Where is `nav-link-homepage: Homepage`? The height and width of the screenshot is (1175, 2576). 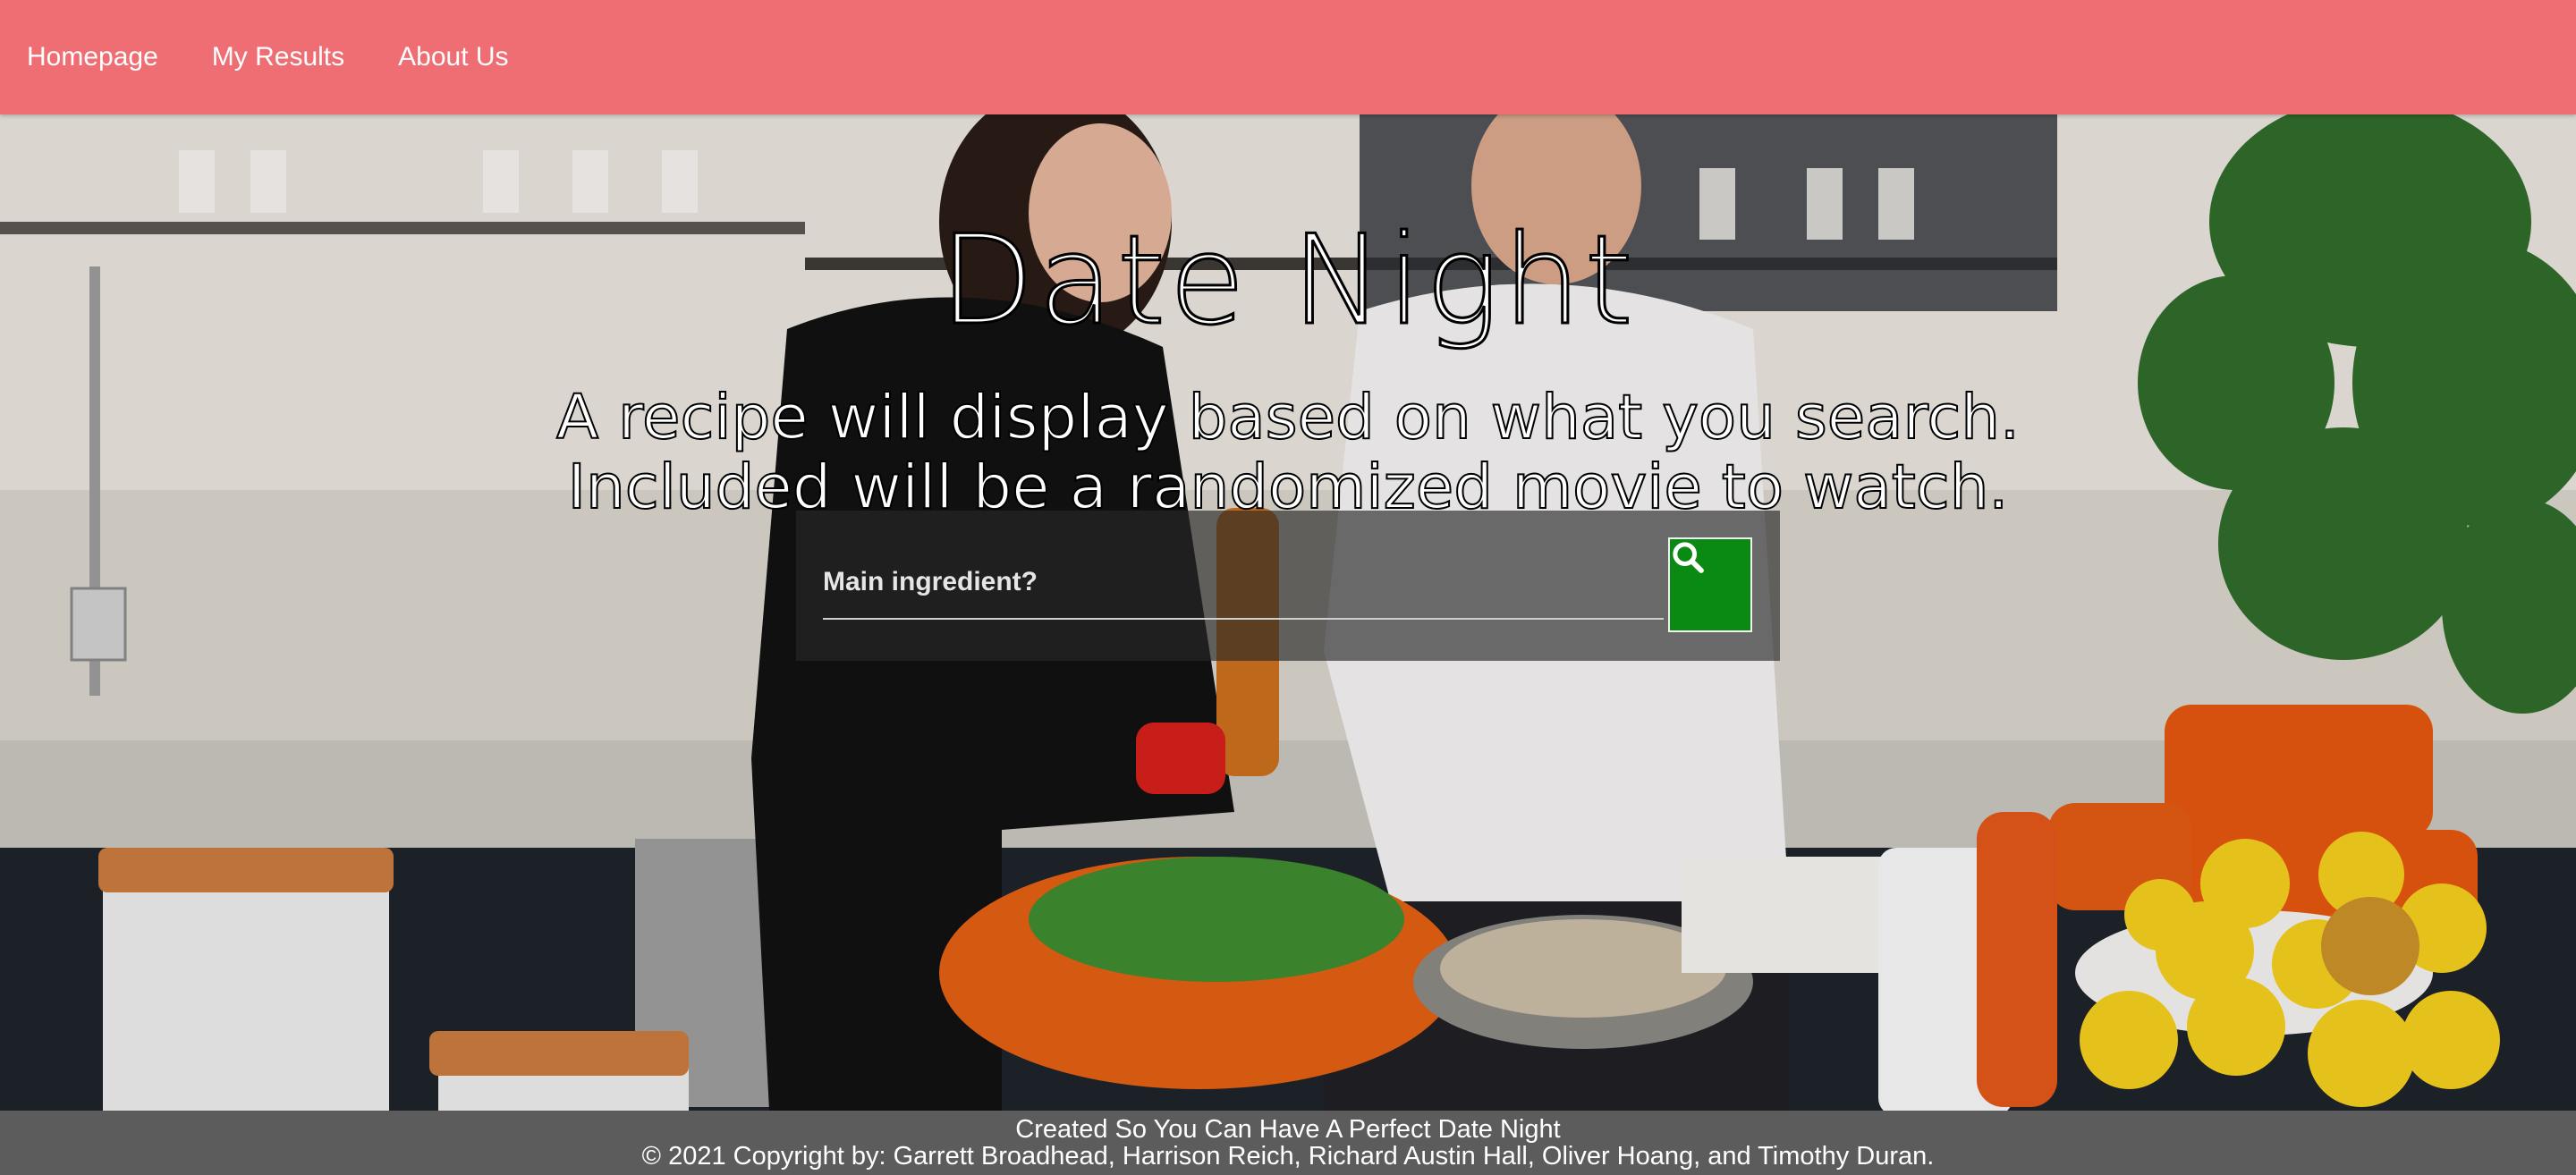 nav-link-homepage: Homepage is located at coordinates (92, 57).